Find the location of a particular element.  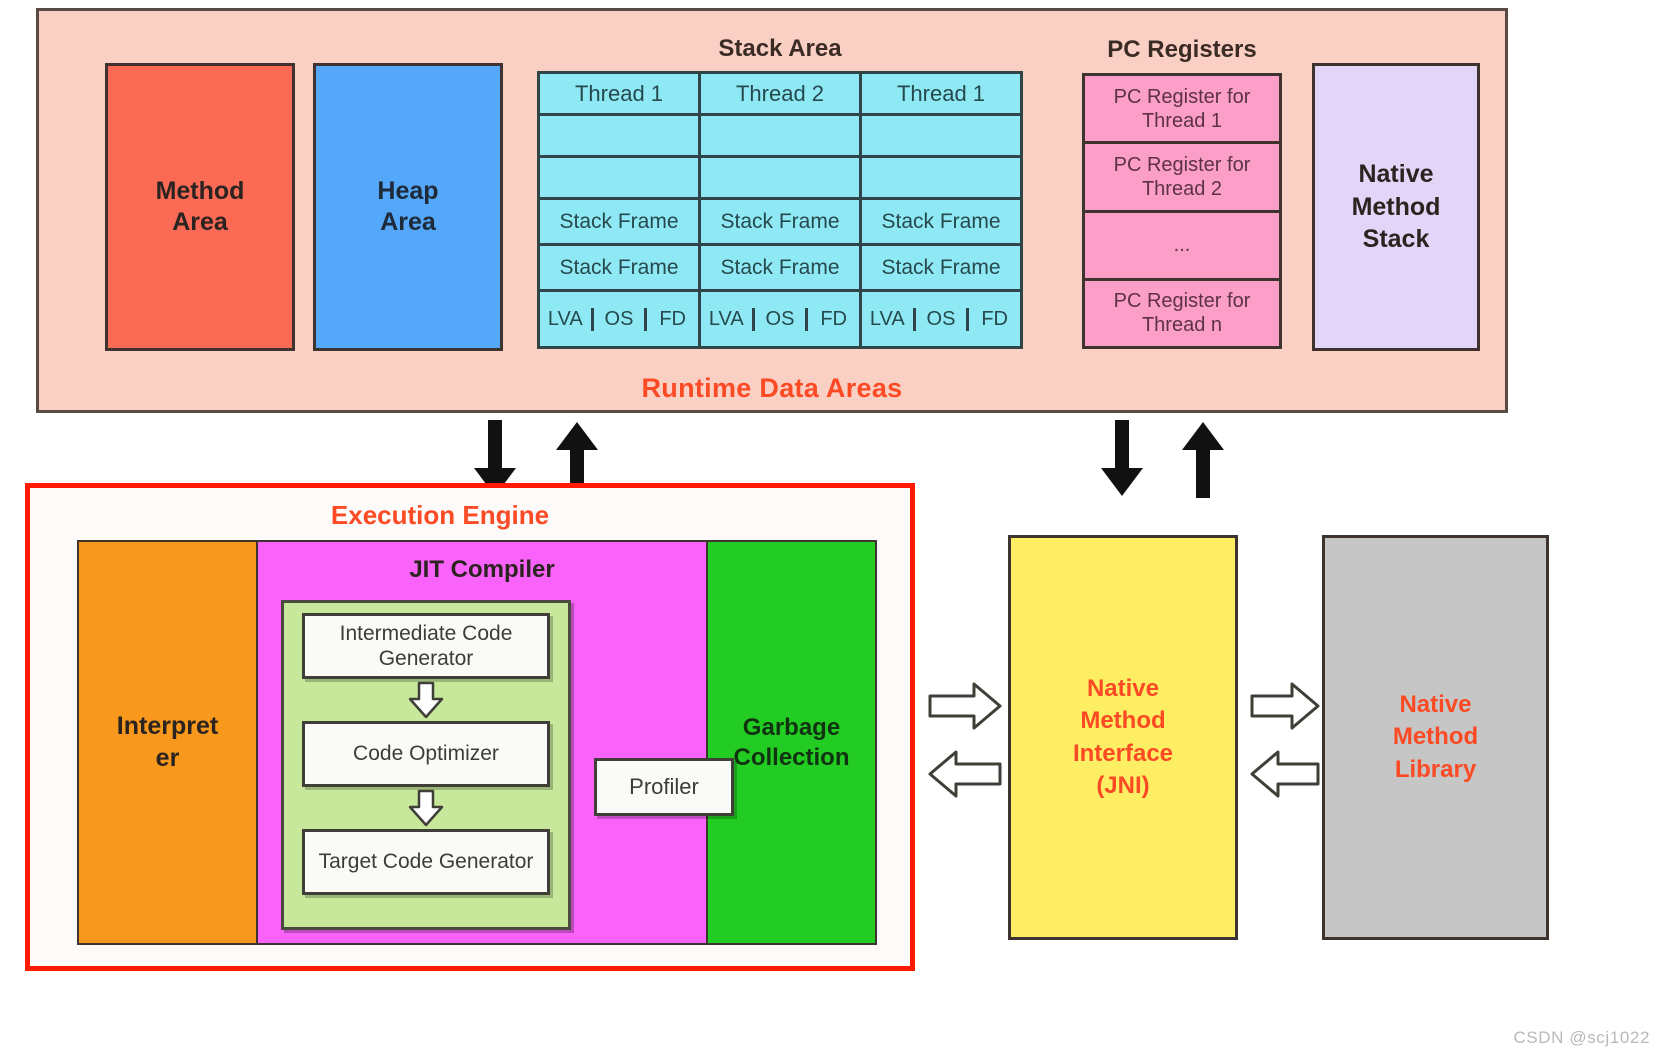

pc-register-cell: PC Register for Thread 2 is located at coordinates (1182, 178).